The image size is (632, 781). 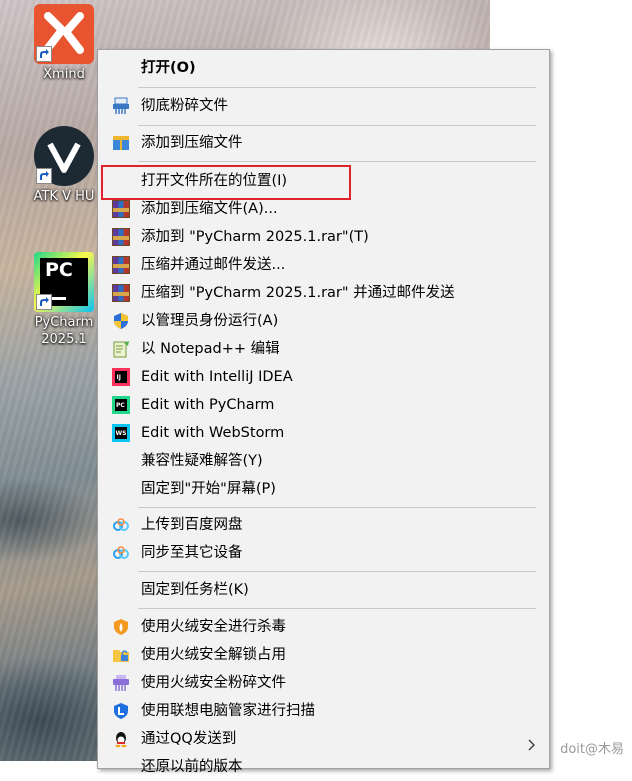 I want to click on xmind-icon, so click(x=64, y=34).